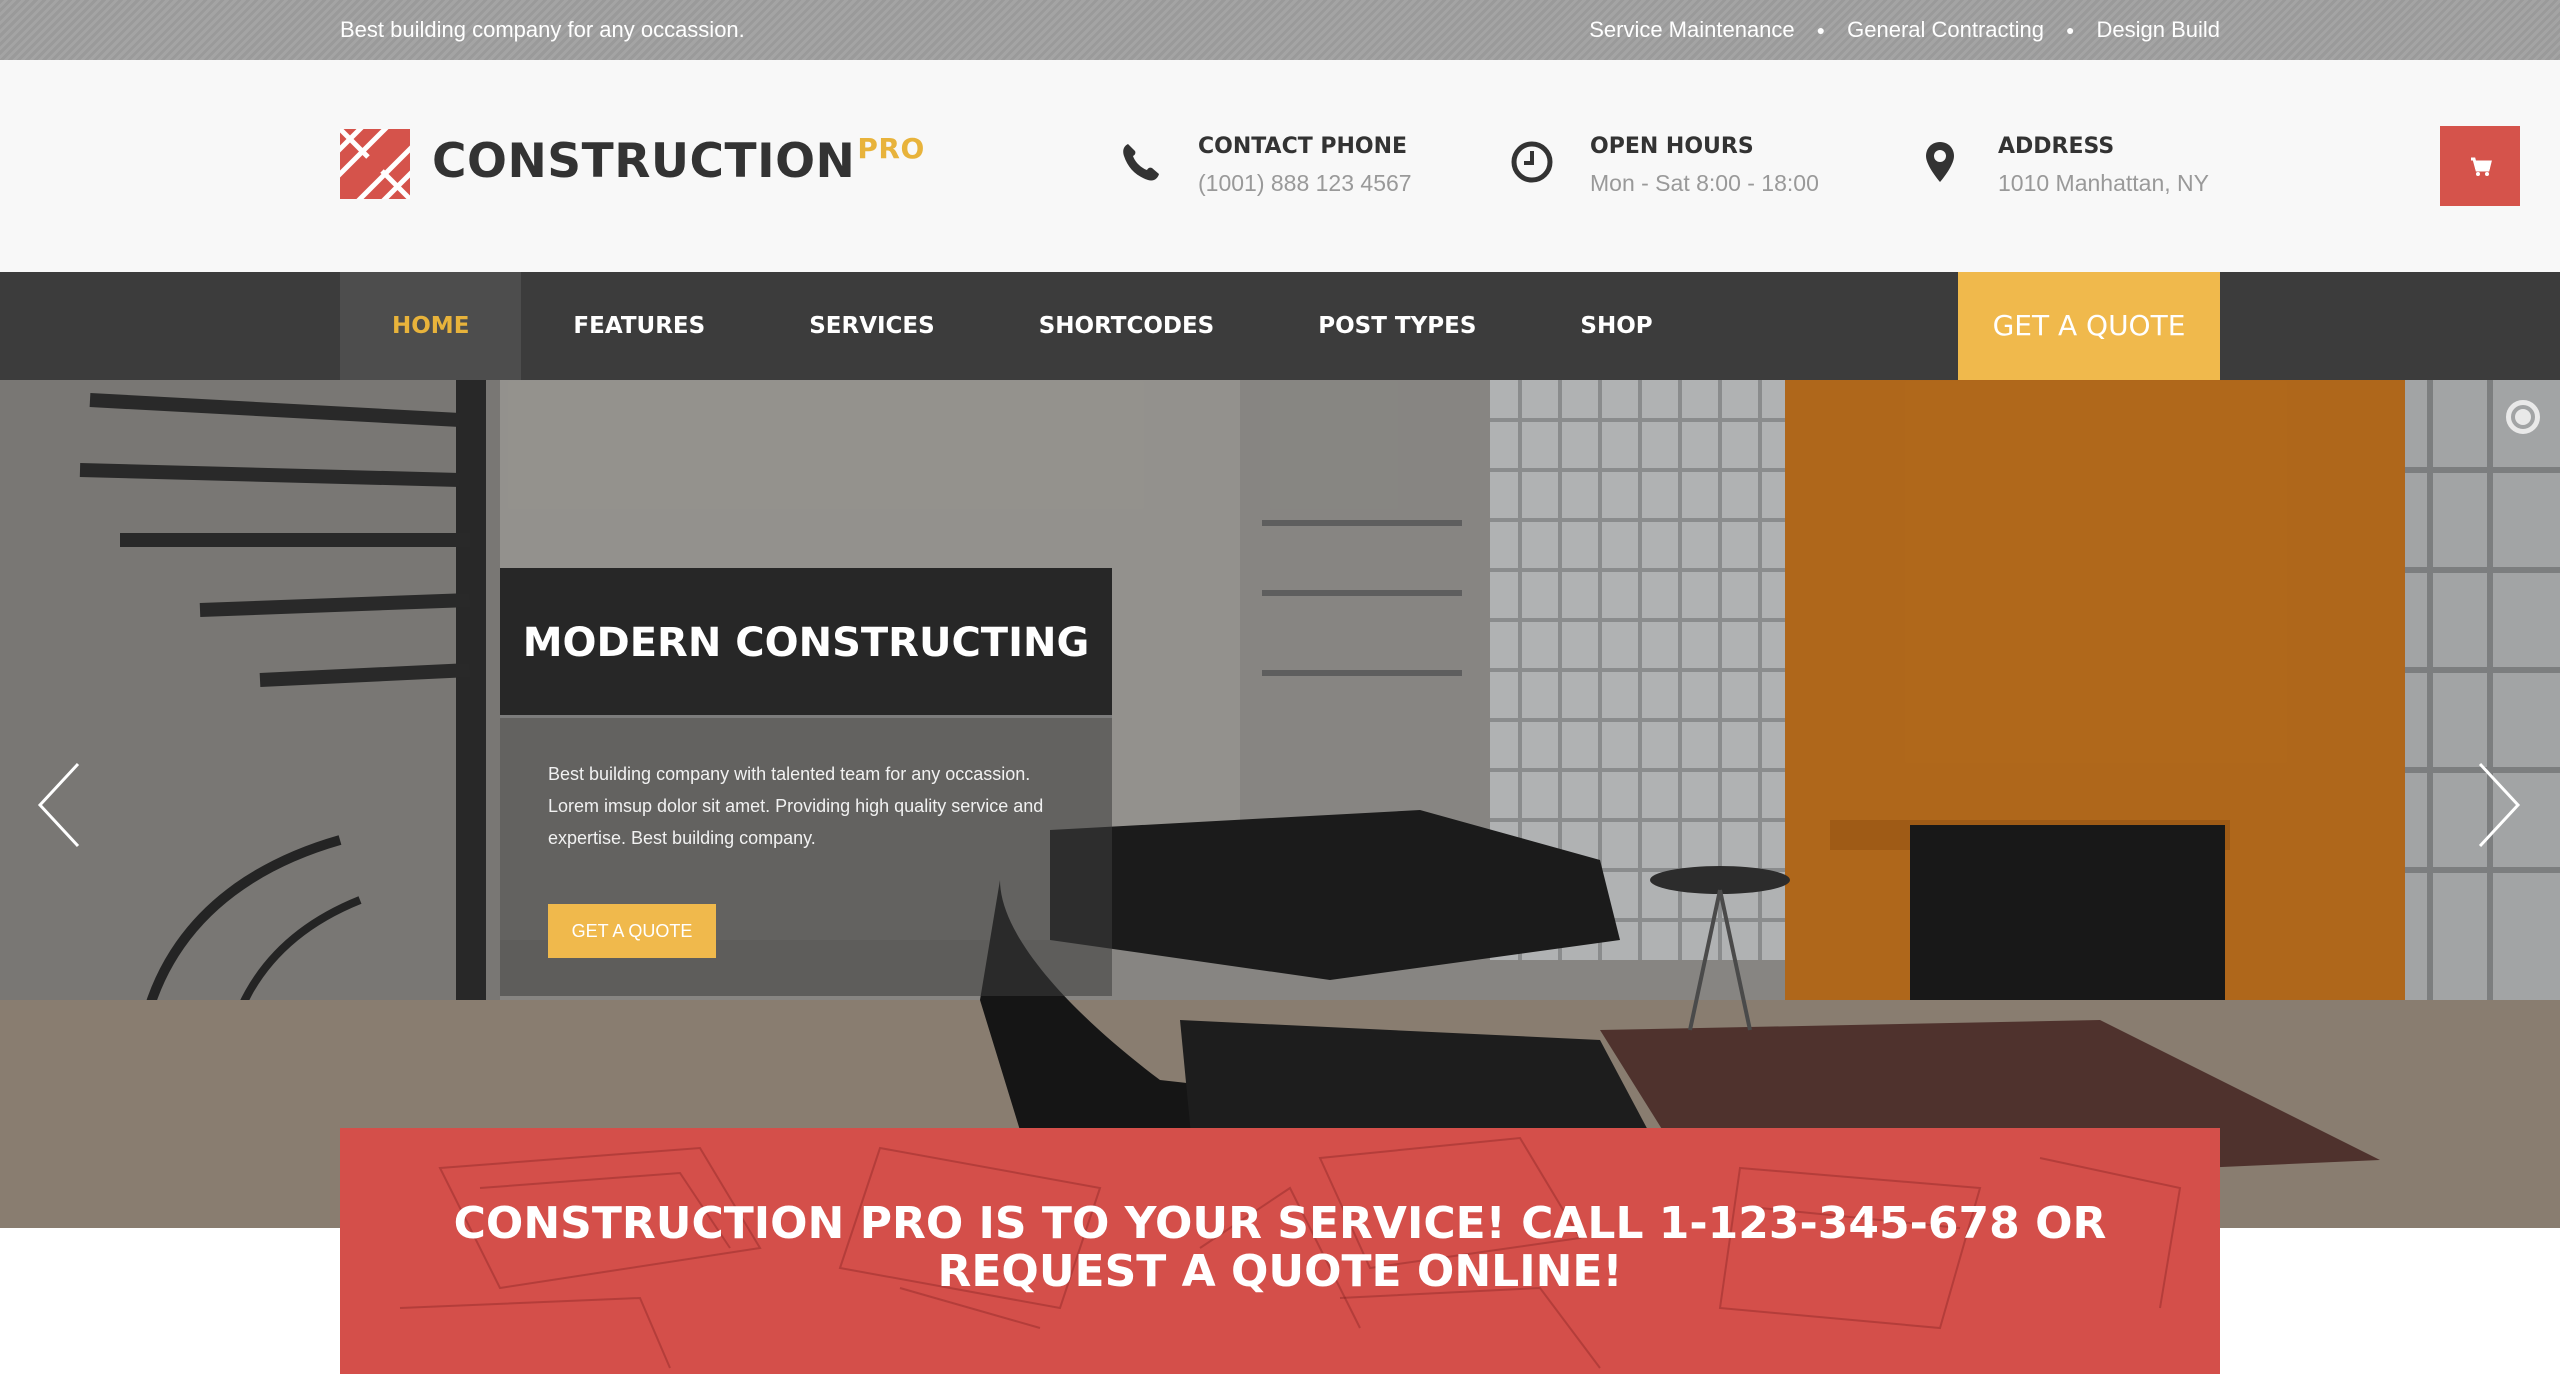  I want to click on hero-get-a-quote-button: GET A QUOTE, so click(632, 931).